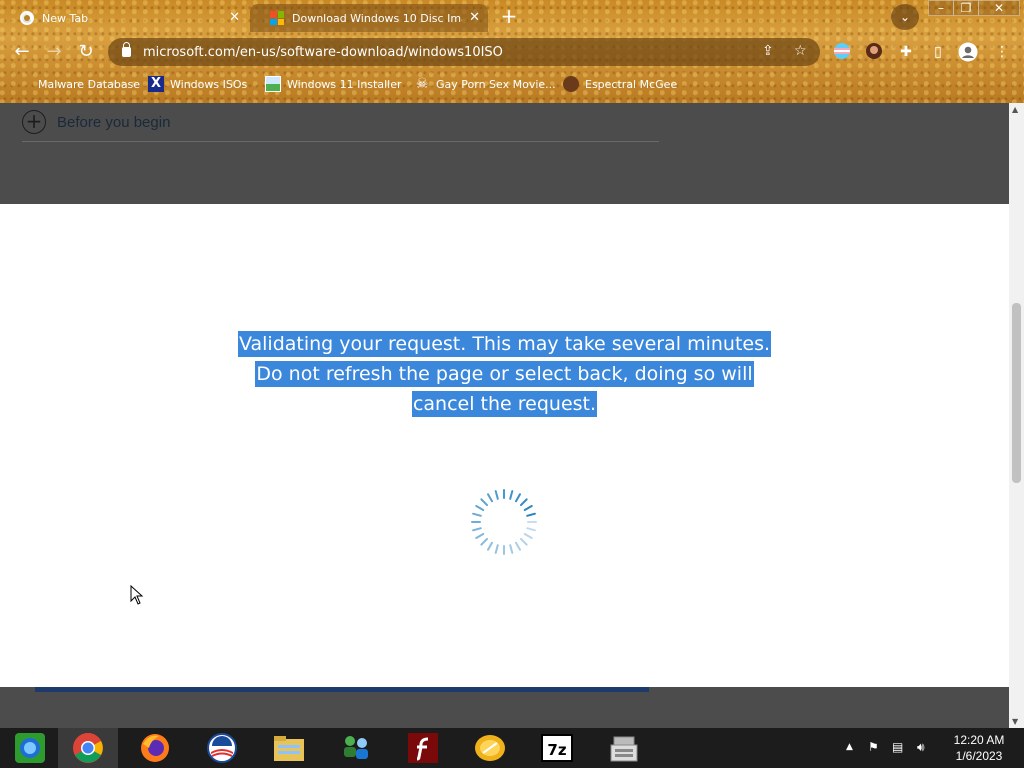 The width and height of the screenshot is (1024, 768). I want to click on vertical-scrollbar: ▲ ▼, so click(1016, 415).